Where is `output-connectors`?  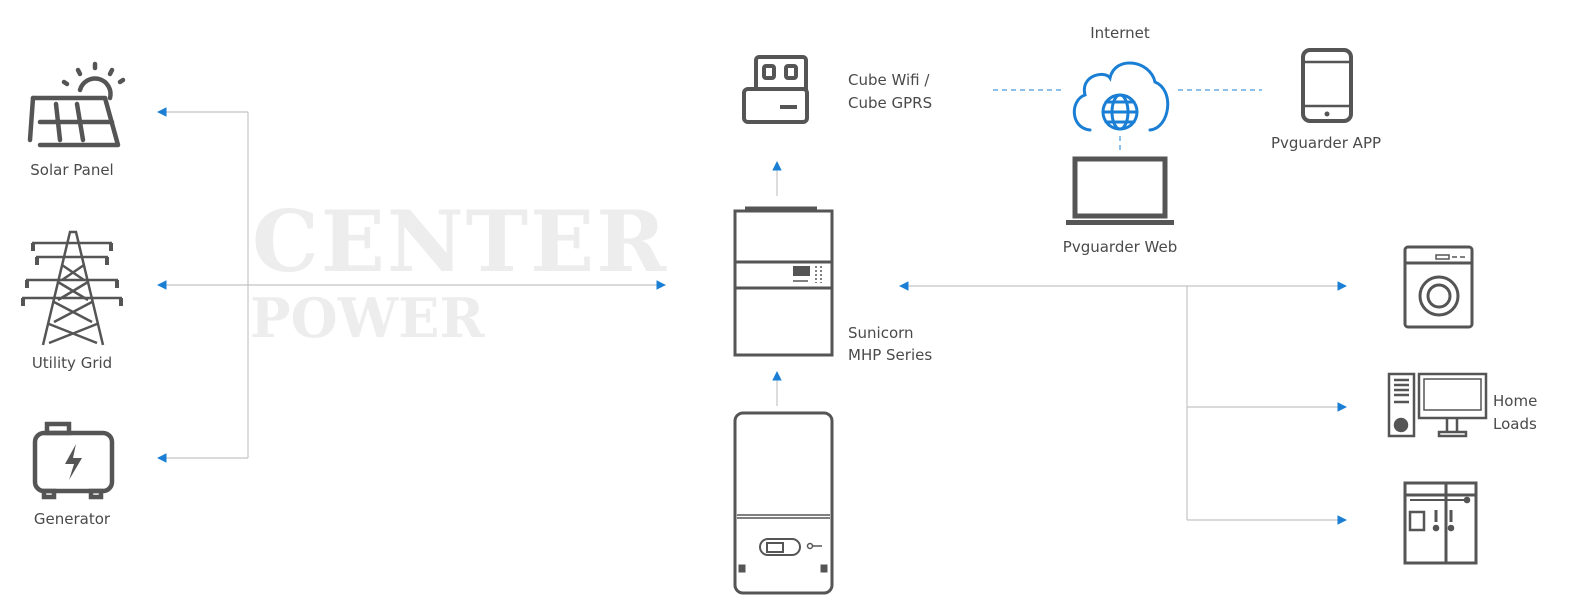
output-connectors is located at coordinates (1123, 403).